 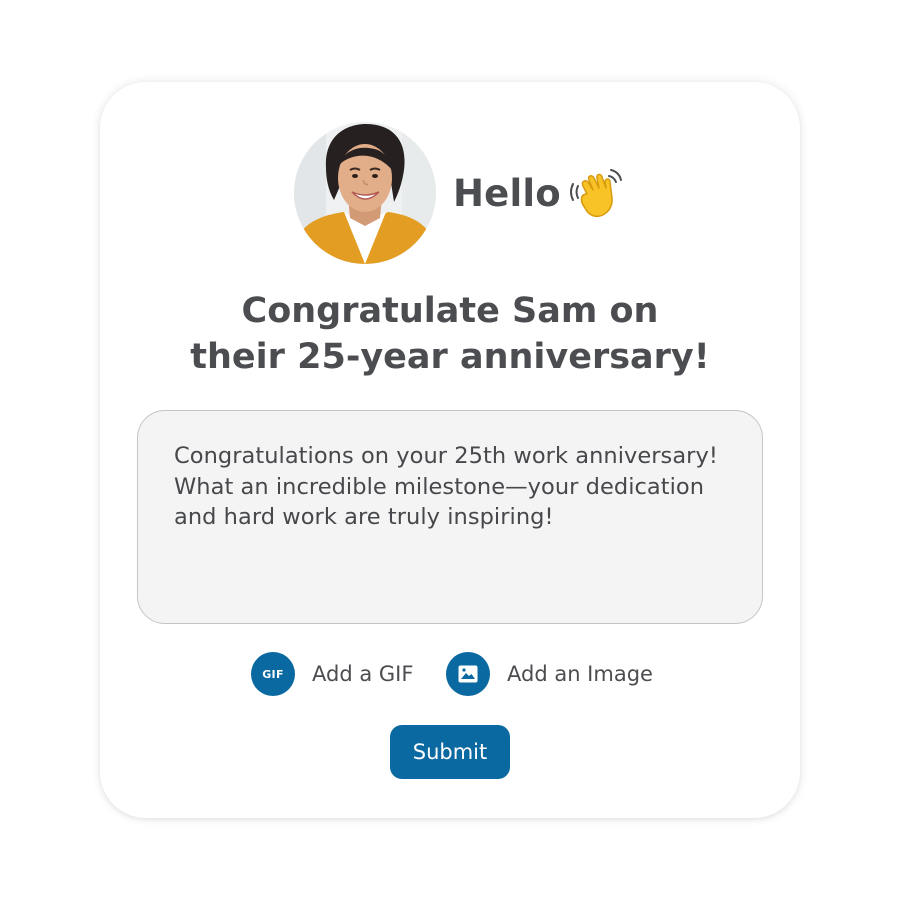 I want to click on attachment-actions: GIF Add a GIF Add an Image, so click(x=450, y=674).